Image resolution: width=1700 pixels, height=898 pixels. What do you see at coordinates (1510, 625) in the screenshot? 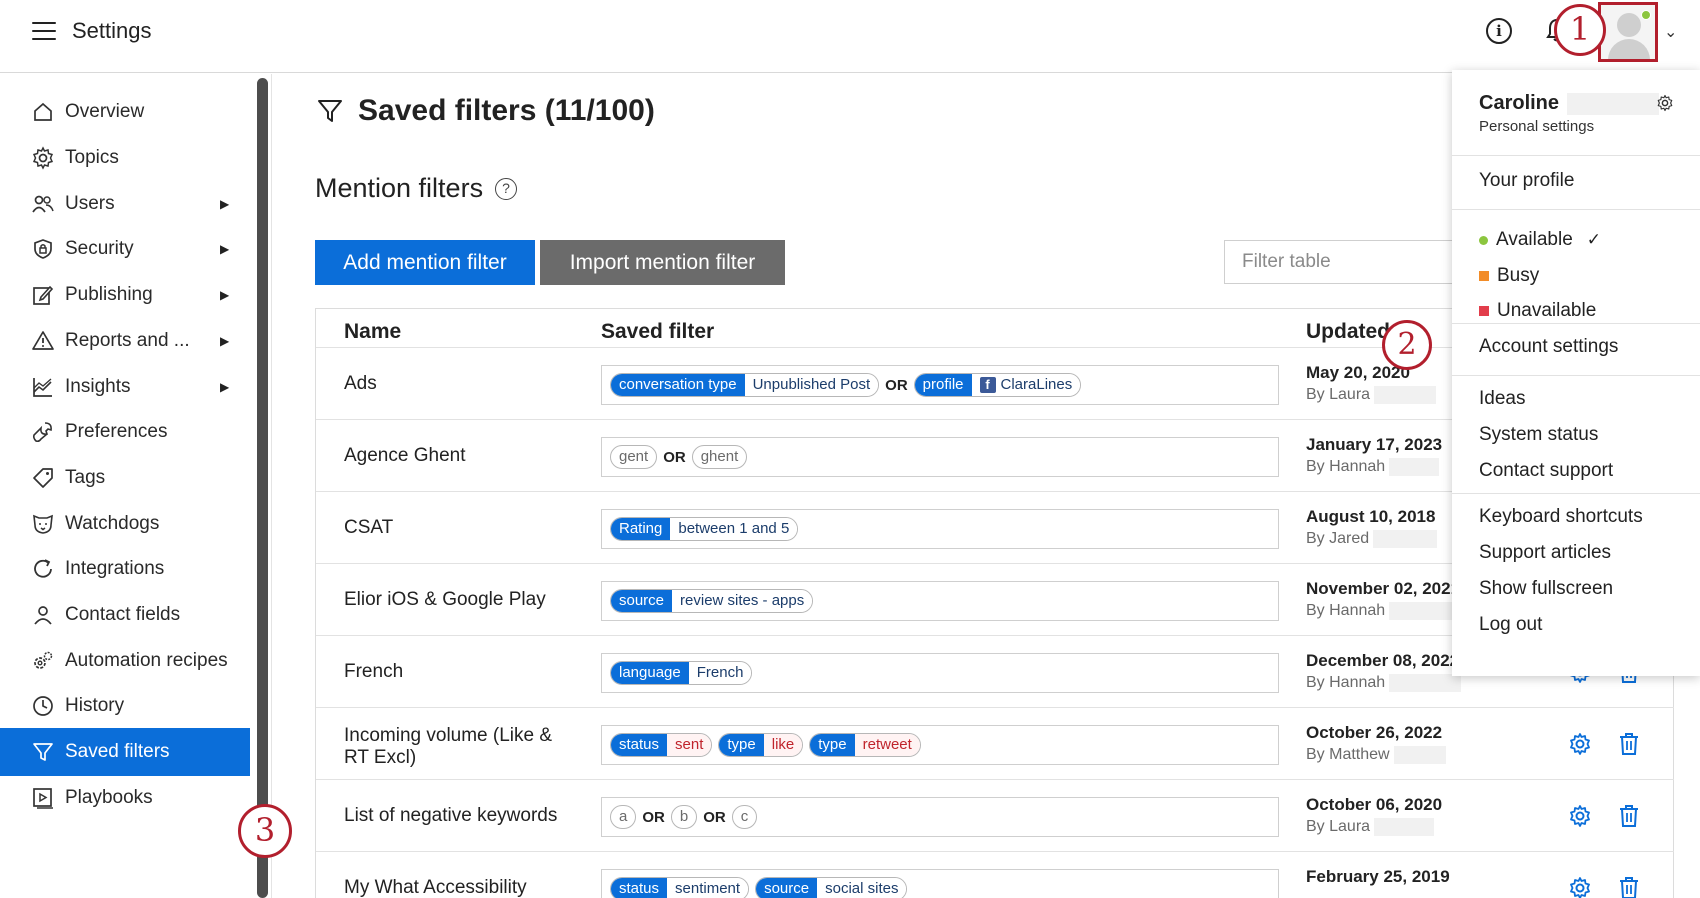
I see `menu-item-log-out: Log out` at bounding box center [1510, 625].